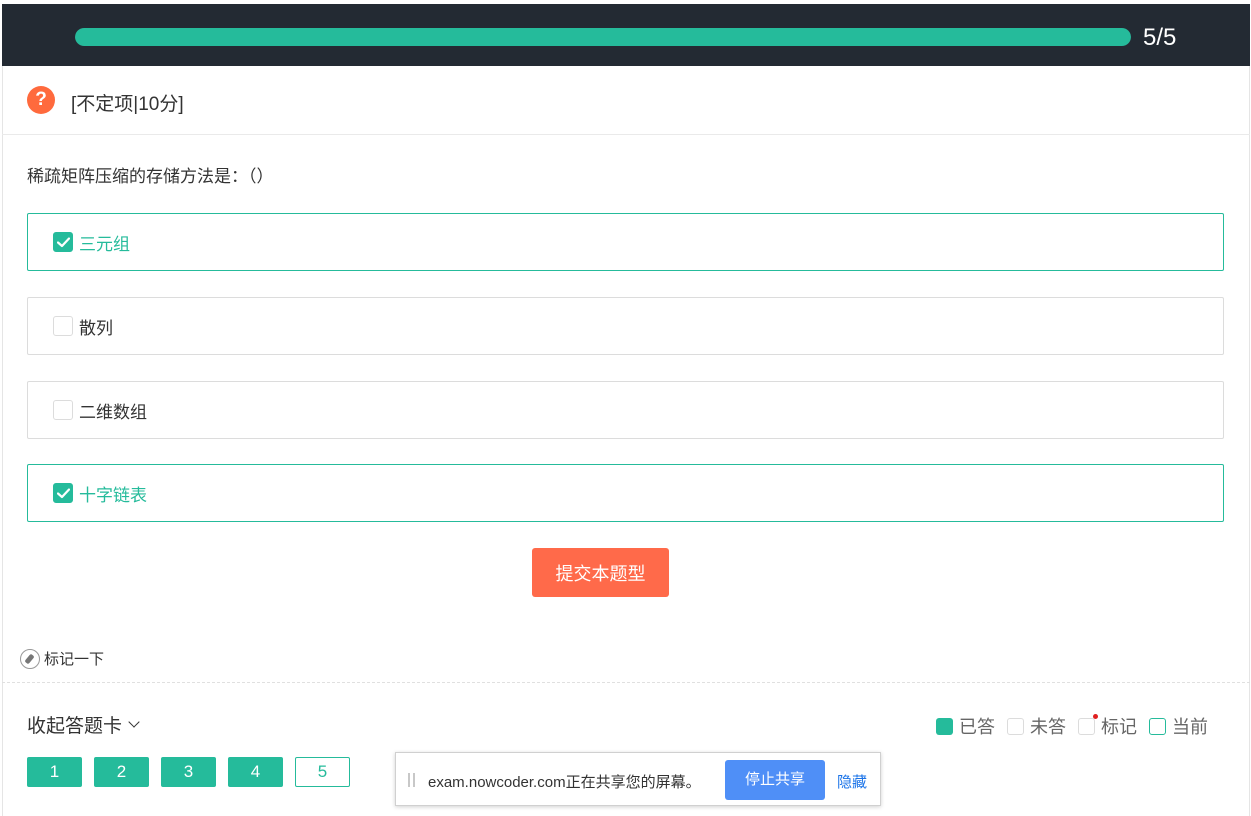  What do you see at coordinates (75, 726) in the screenshot?
I see `answer-card-toggle-label: 收起答题卡` at bounding box center [75, 726].